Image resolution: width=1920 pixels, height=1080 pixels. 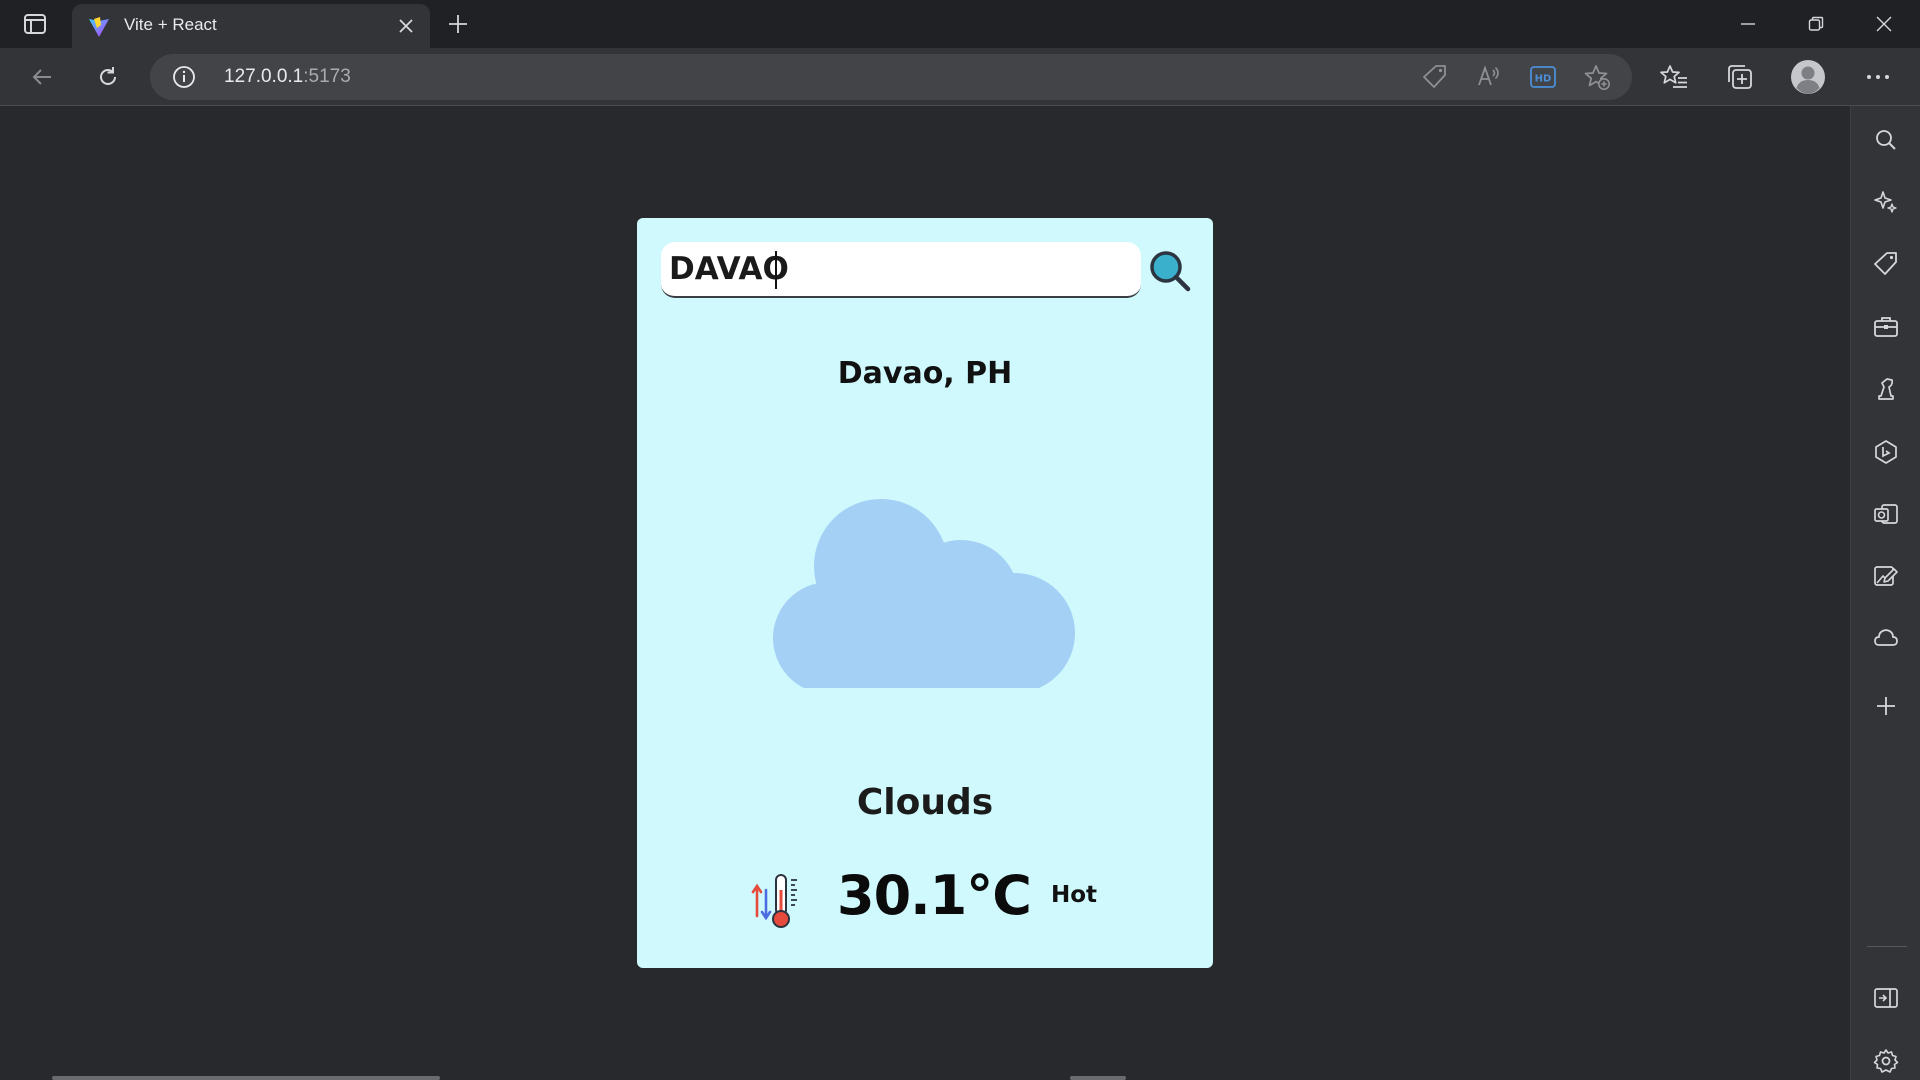 I want to click on add-favorite-button, so click(x=1597, y=77).